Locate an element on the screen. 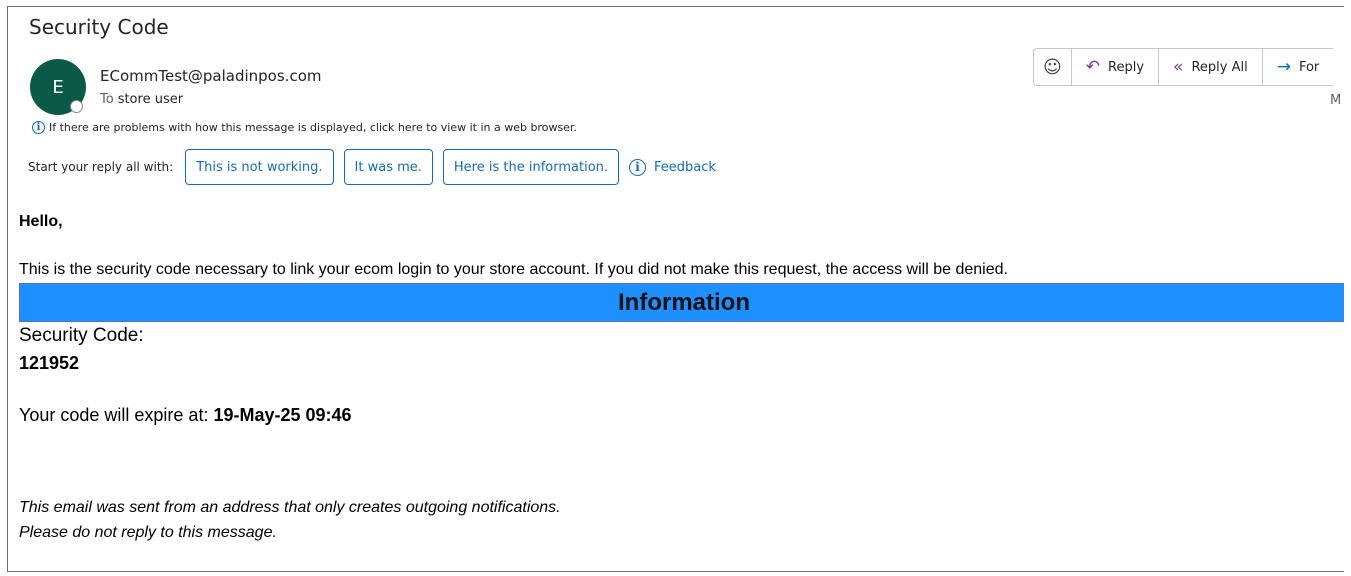 The image size is (1351, 576). expiry-label: Your code will expire at: is located at coordinates (116, 415).